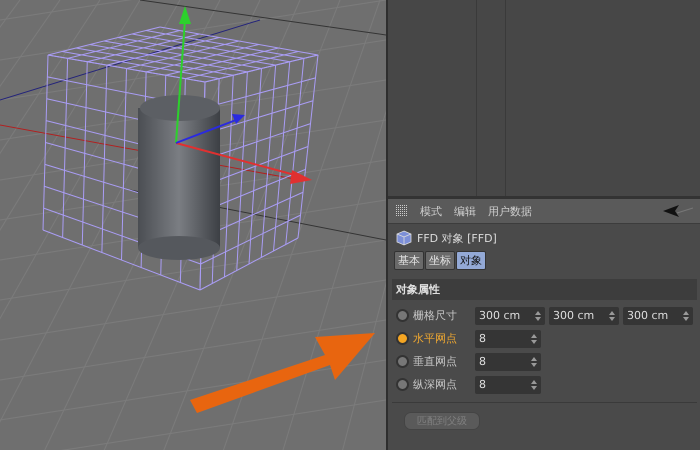 Image resolution: width=700 pixels, height=450 pixels. I want to click on back-arrow-icon, so click(678, 211).